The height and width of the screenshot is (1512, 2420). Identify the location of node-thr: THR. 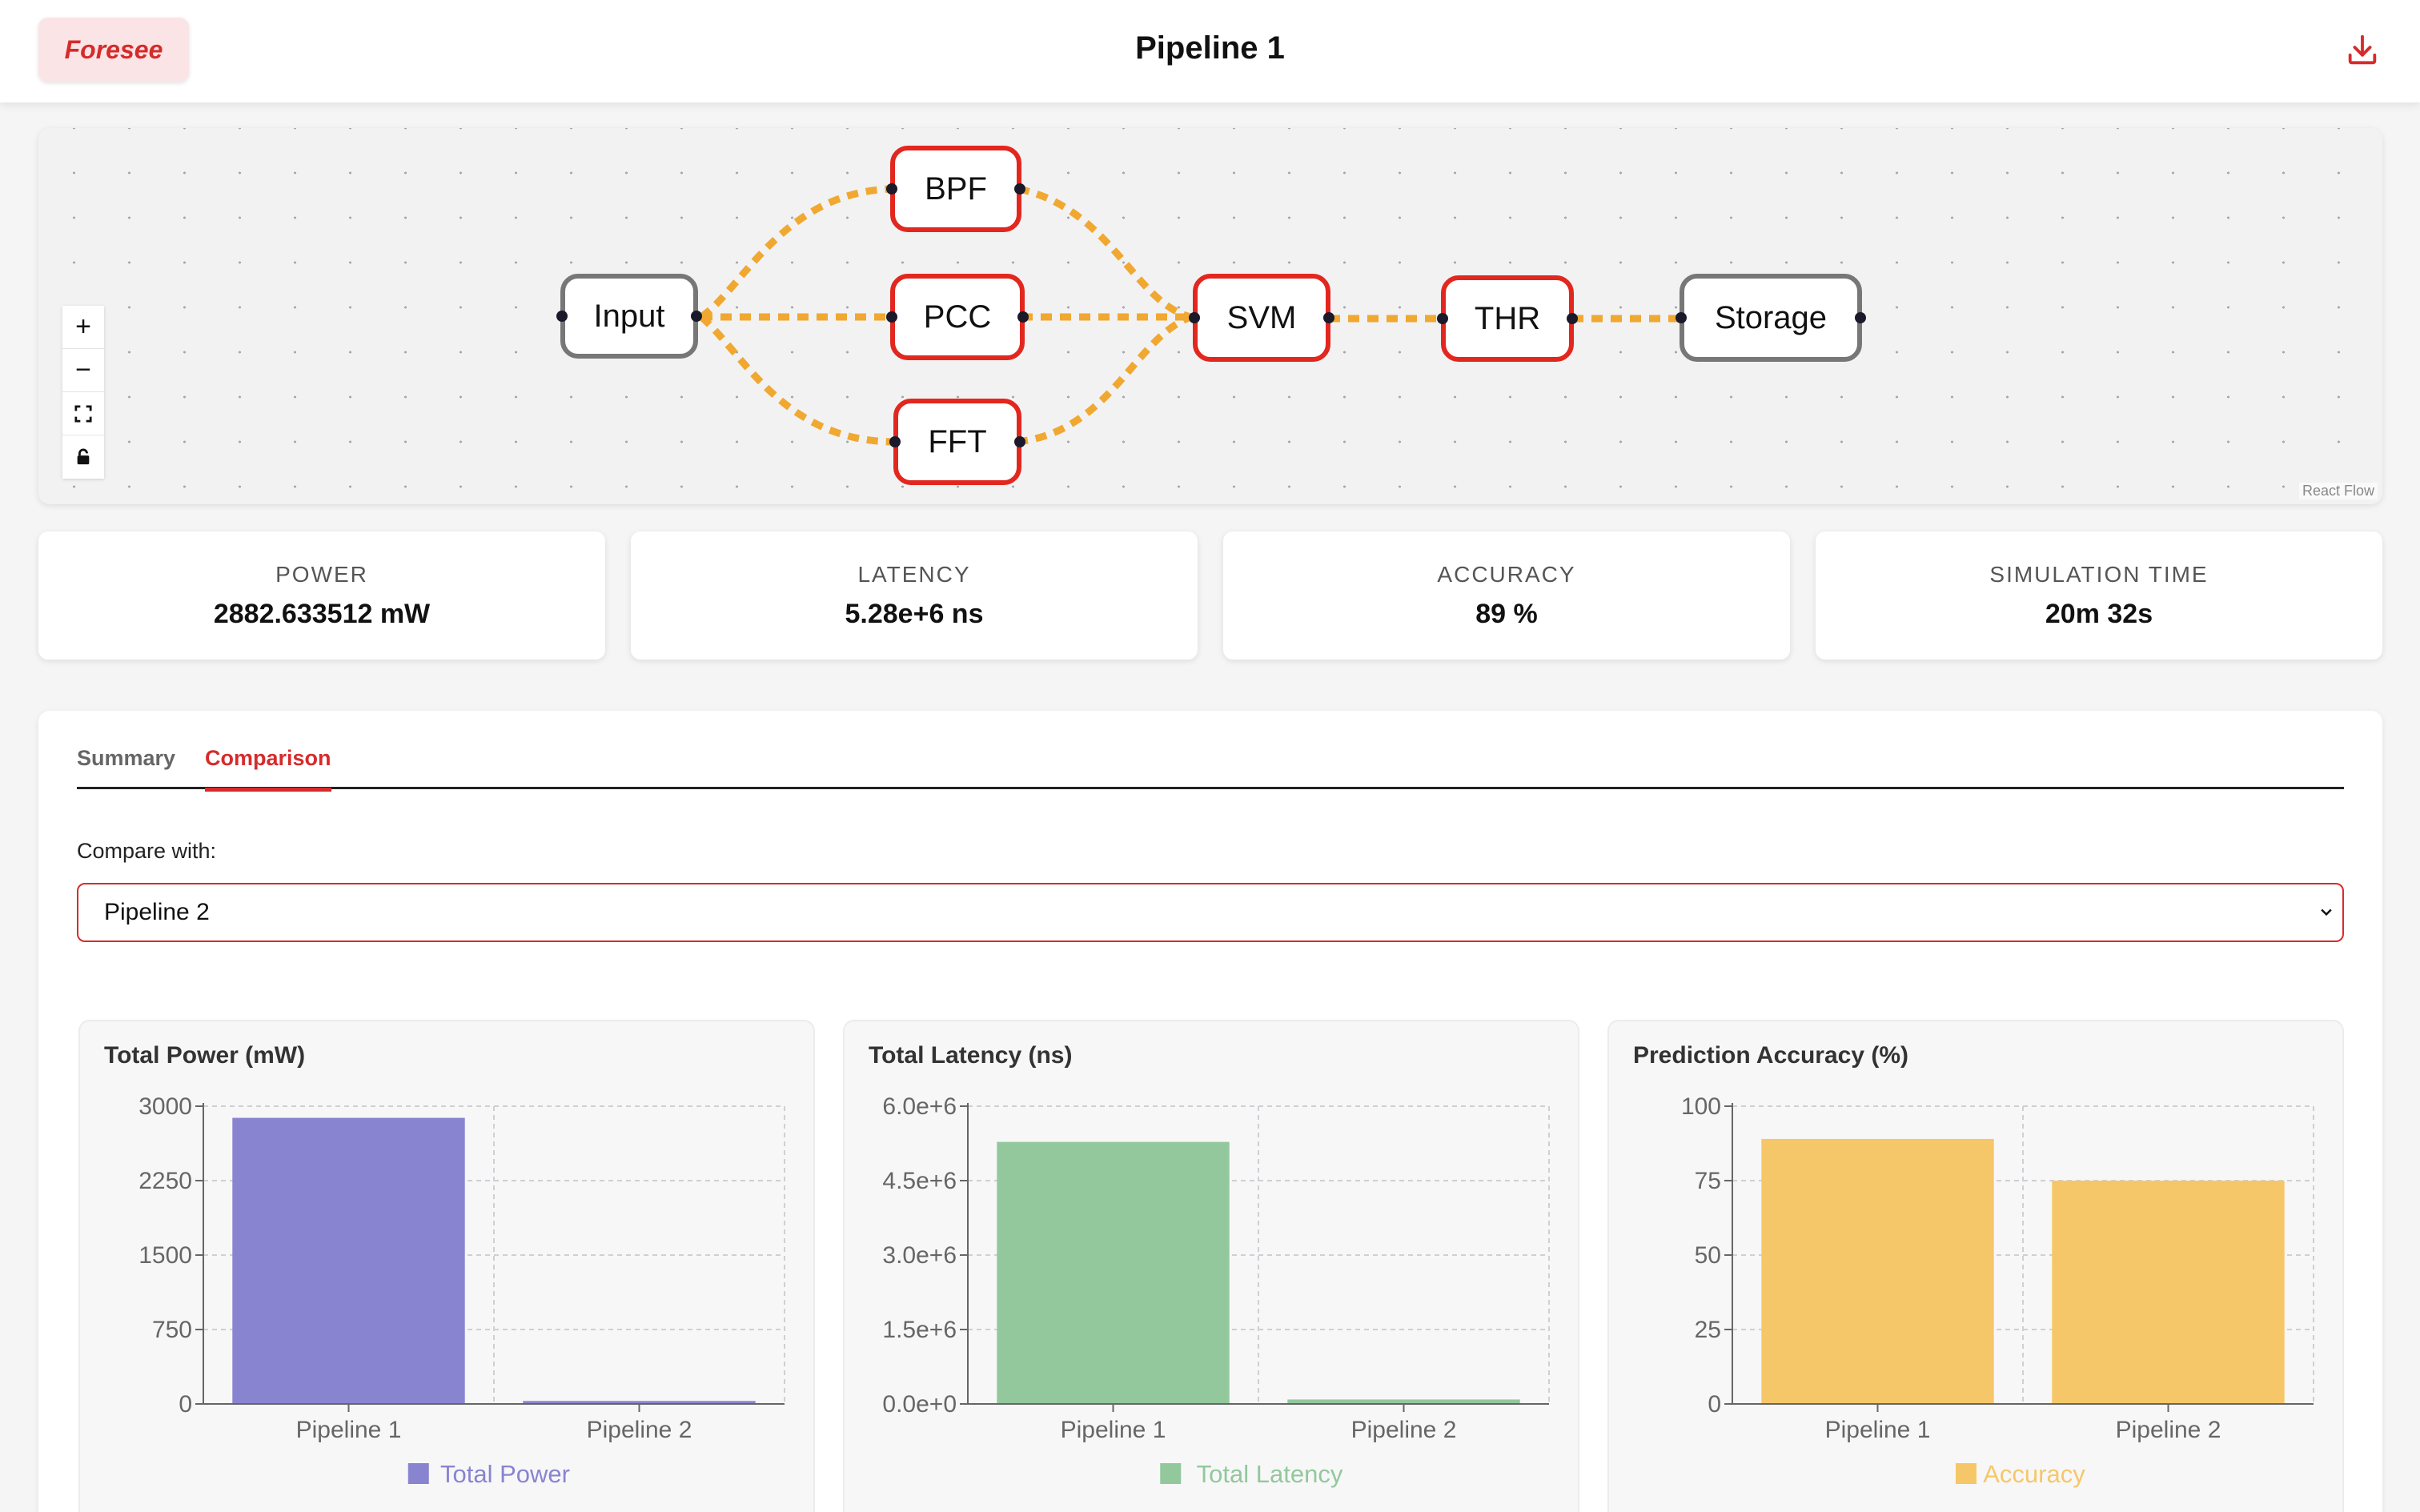
(1508, 319).